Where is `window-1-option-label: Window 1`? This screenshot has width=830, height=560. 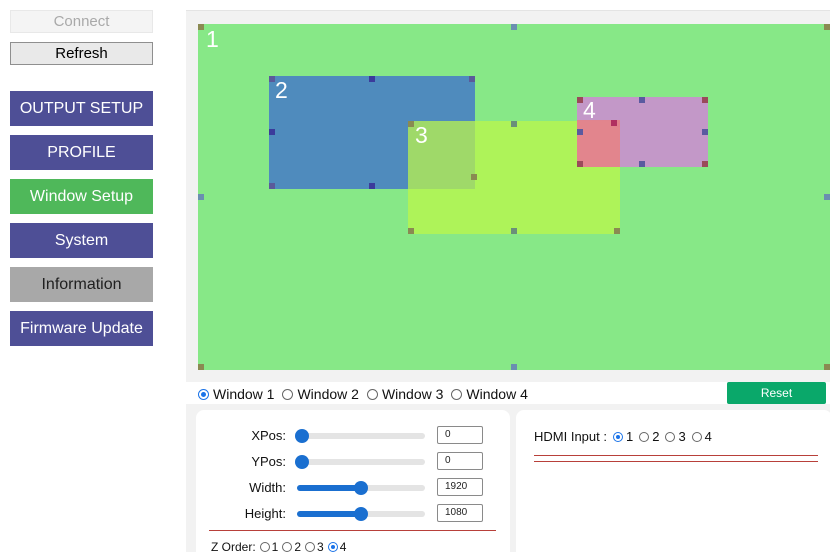
window-1-option-label: Window 1 is located at coordinates (243, 394).